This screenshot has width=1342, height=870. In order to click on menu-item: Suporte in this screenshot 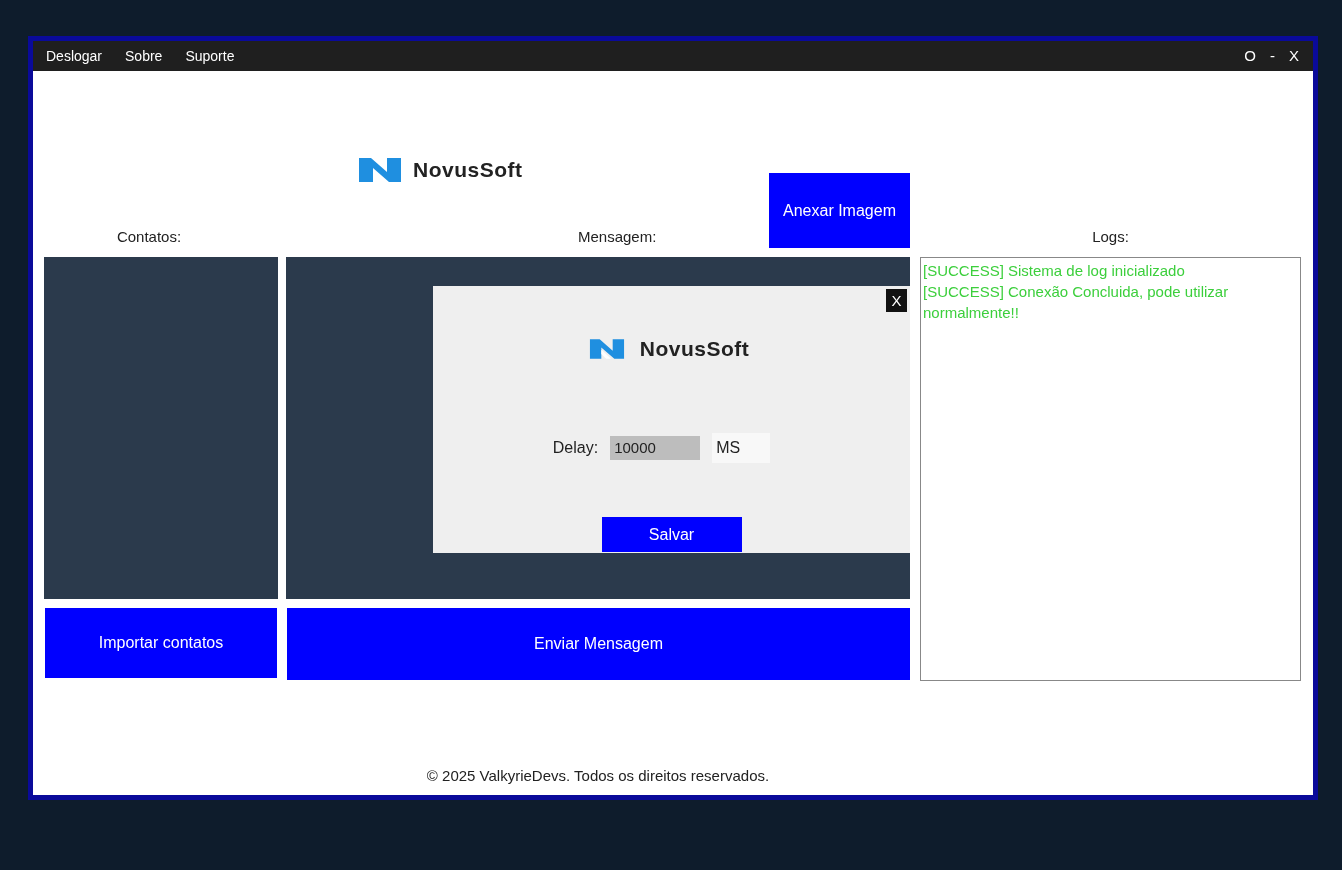, I will do `click(210, 56)`.